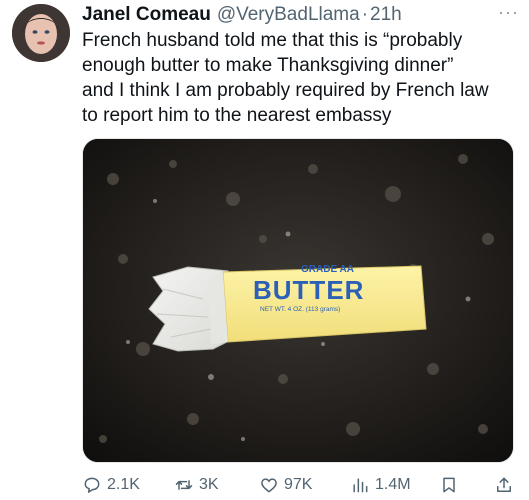 Image resolution: width=529 pixels, height=500 pixels. I want to click on butter-weight-text: NET WT. 4 OZ. (113 grams), so click(300, 309).